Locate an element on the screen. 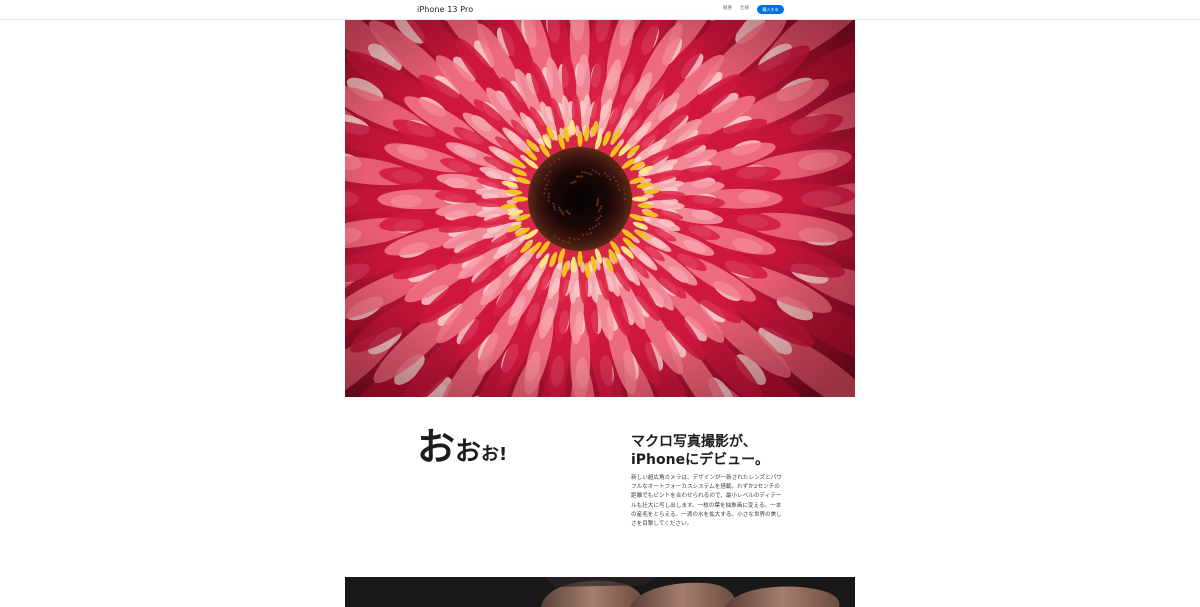  macro-headline: マクロ写真撮影が、 iPhoneにデビュー。 is located at coordinates (731, 451).